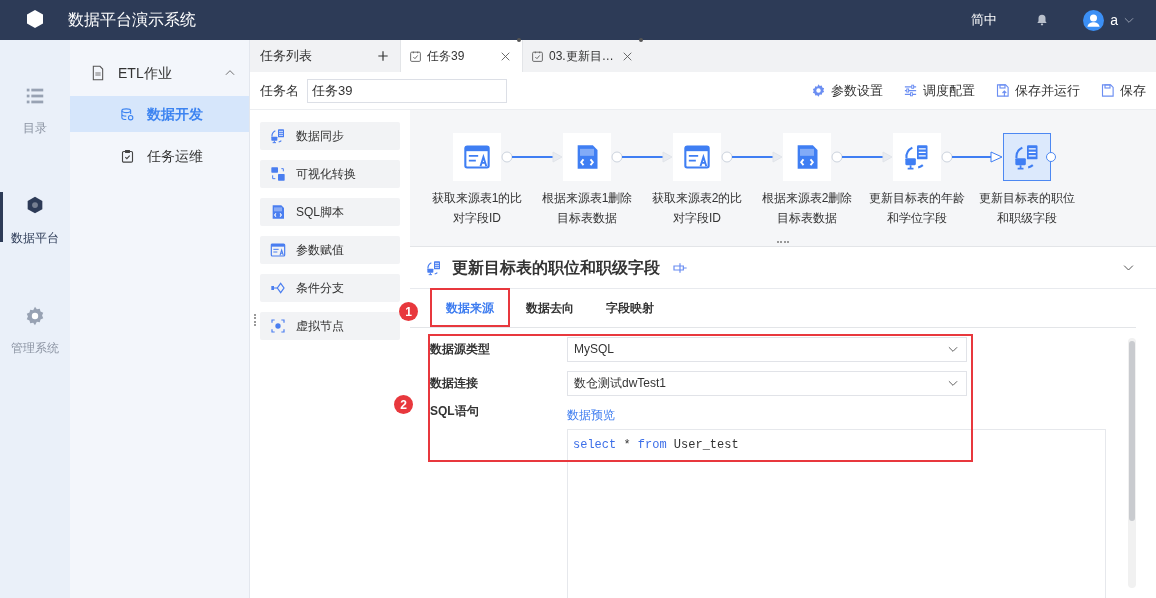 The width and height of the screenshot is (1156, 598). I want to click on scrollbar-thumb, so click(1132, 431).